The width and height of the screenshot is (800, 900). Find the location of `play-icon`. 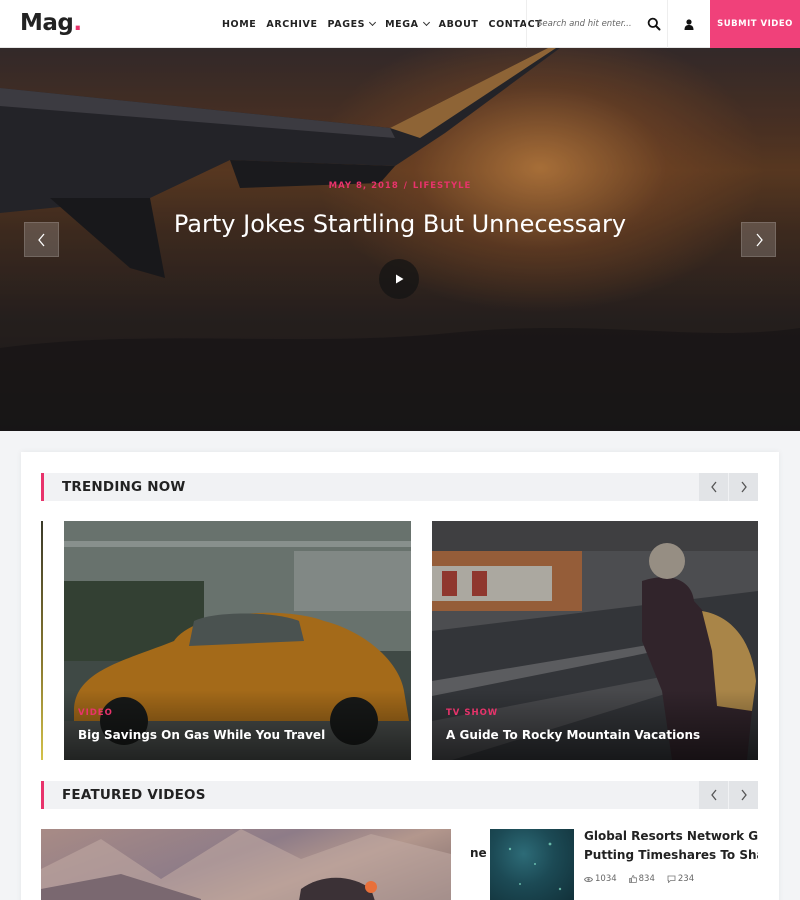

play-icon is located at coordinates (400, 279).